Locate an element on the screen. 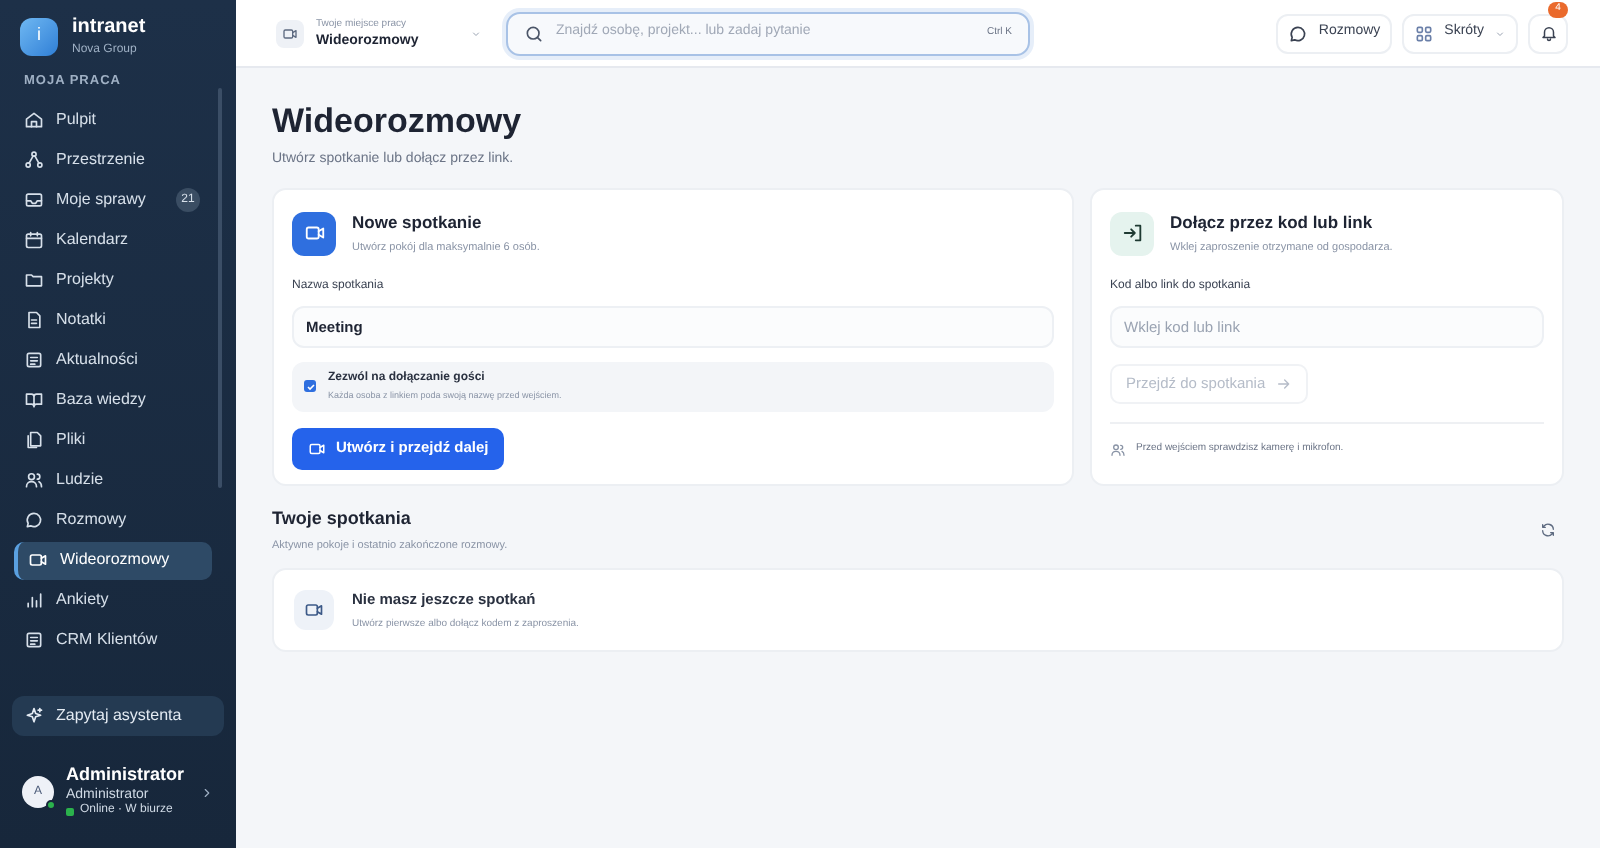 The image size is (1600, 848). bar-chart-icon is located at coordinates (34, 600).